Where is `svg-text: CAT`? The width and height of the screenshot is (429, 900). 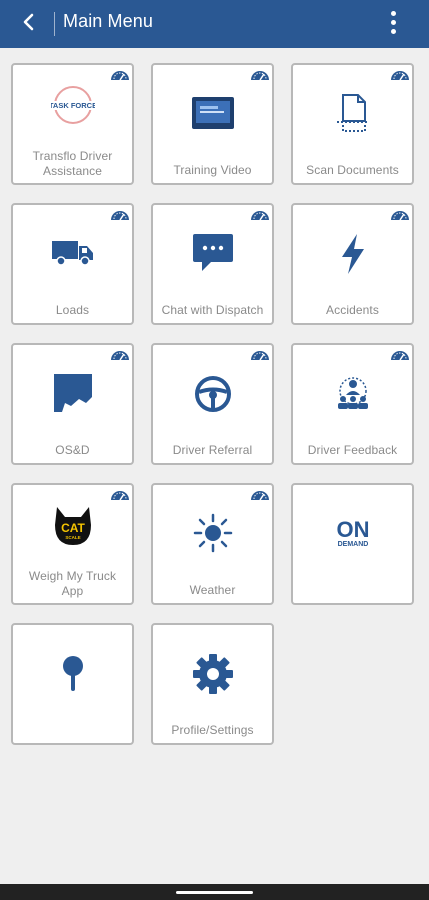 svg-text: CAT is located at coordinates (73, 528).